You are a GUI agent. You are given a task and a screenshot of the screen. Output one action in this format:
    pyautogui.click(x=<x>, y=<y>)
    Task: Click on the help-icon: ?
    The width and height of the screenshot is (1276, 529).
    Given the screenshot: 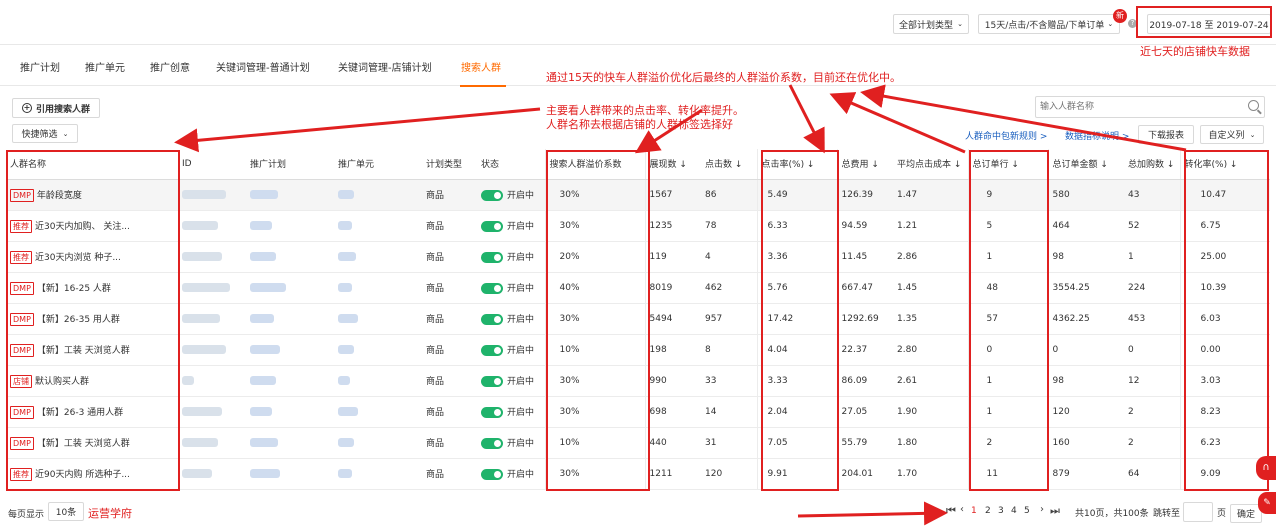 What is the action you would take?
    pyautogui.click(x=1132, y=23)
    